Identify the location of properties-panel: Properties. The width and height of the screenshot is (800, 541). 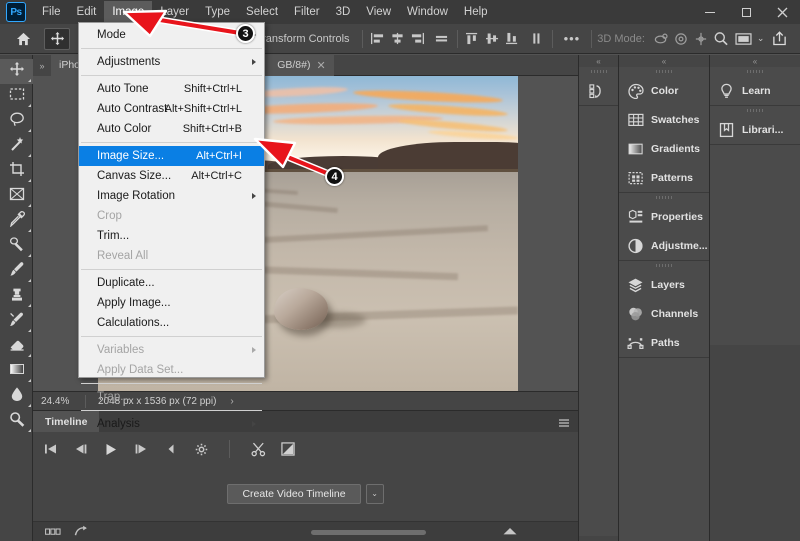
(664, 216).